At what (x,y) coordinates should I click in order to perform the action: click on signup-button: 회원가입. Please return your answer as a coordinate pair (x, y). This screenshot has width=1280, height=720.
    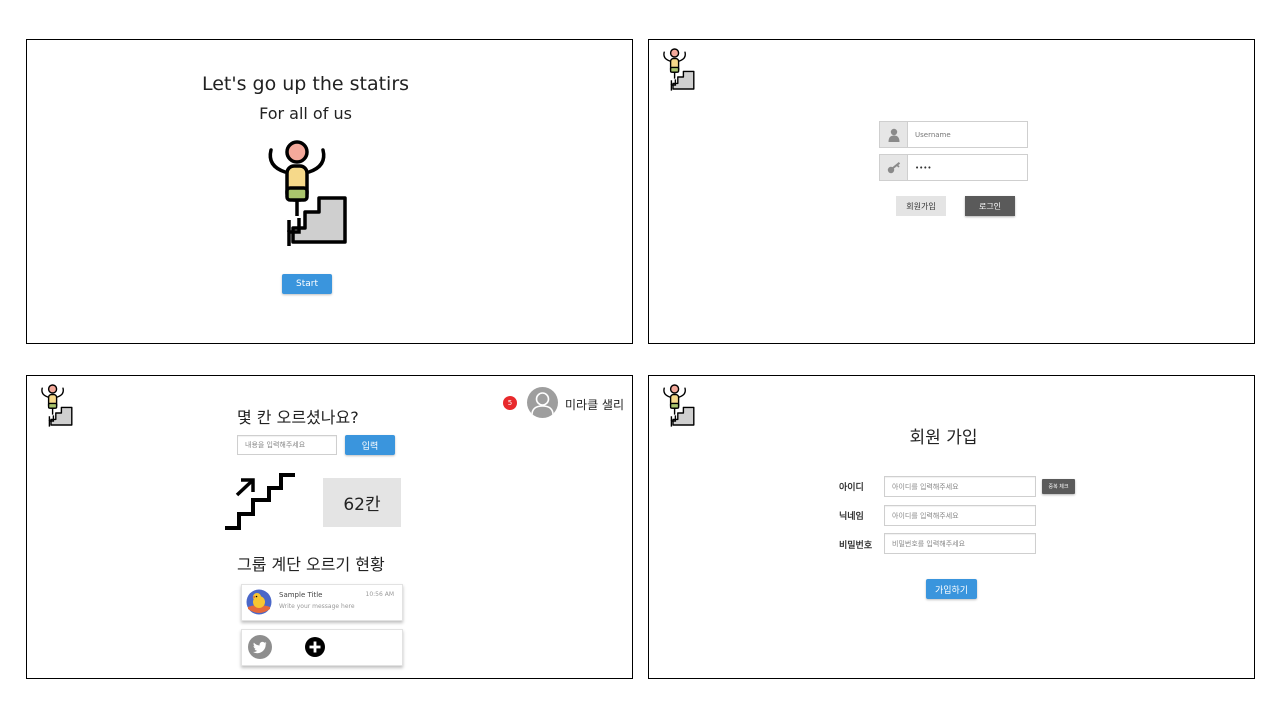
    Looking at the image, I should click on (921, 206).